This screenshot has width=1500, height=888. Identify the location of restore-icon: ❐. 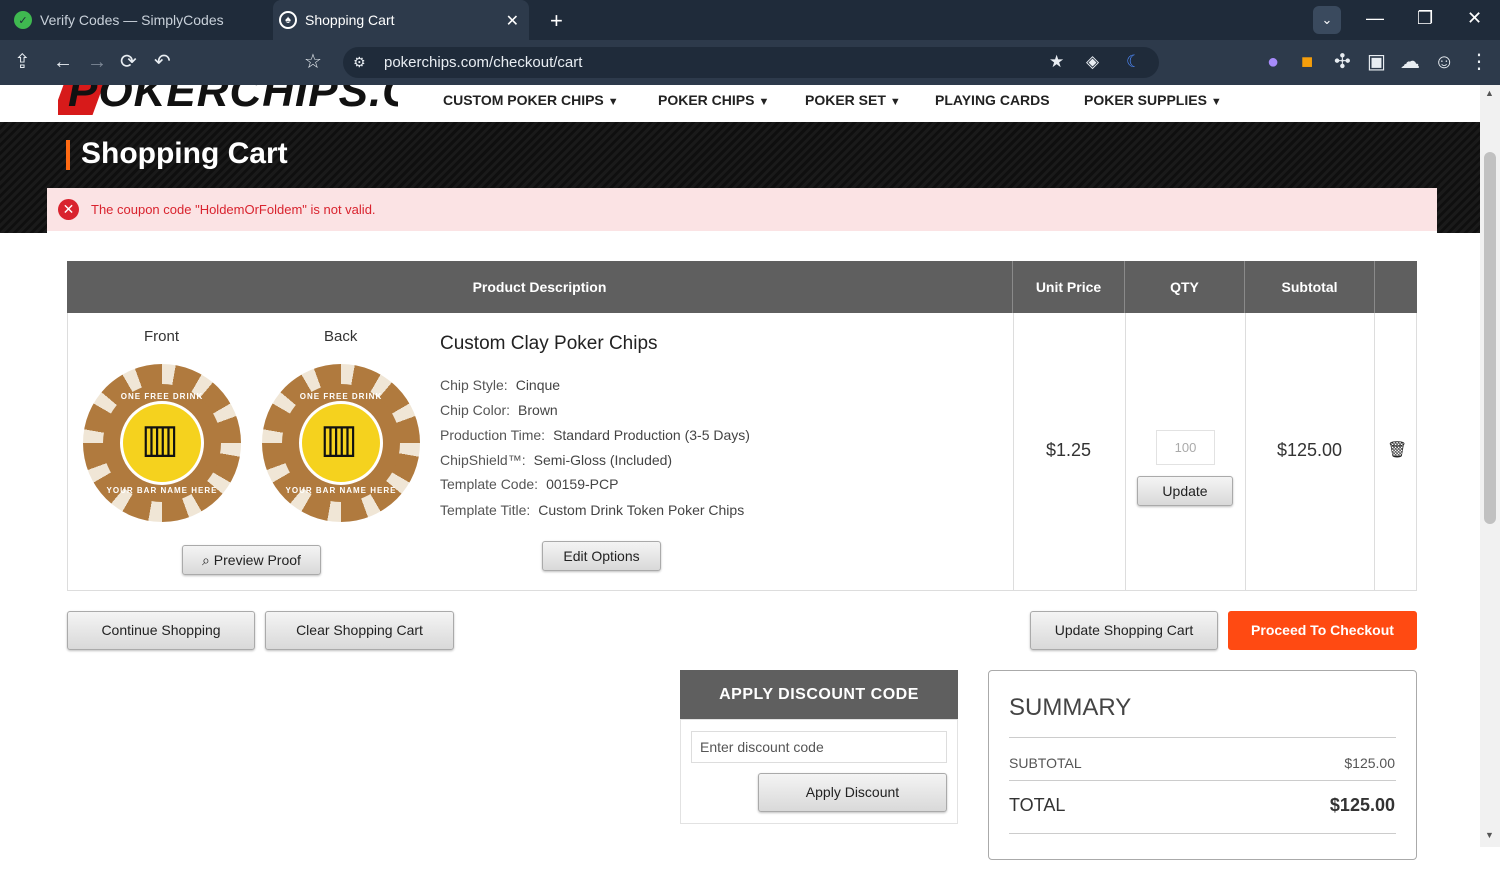
(1425, 18).